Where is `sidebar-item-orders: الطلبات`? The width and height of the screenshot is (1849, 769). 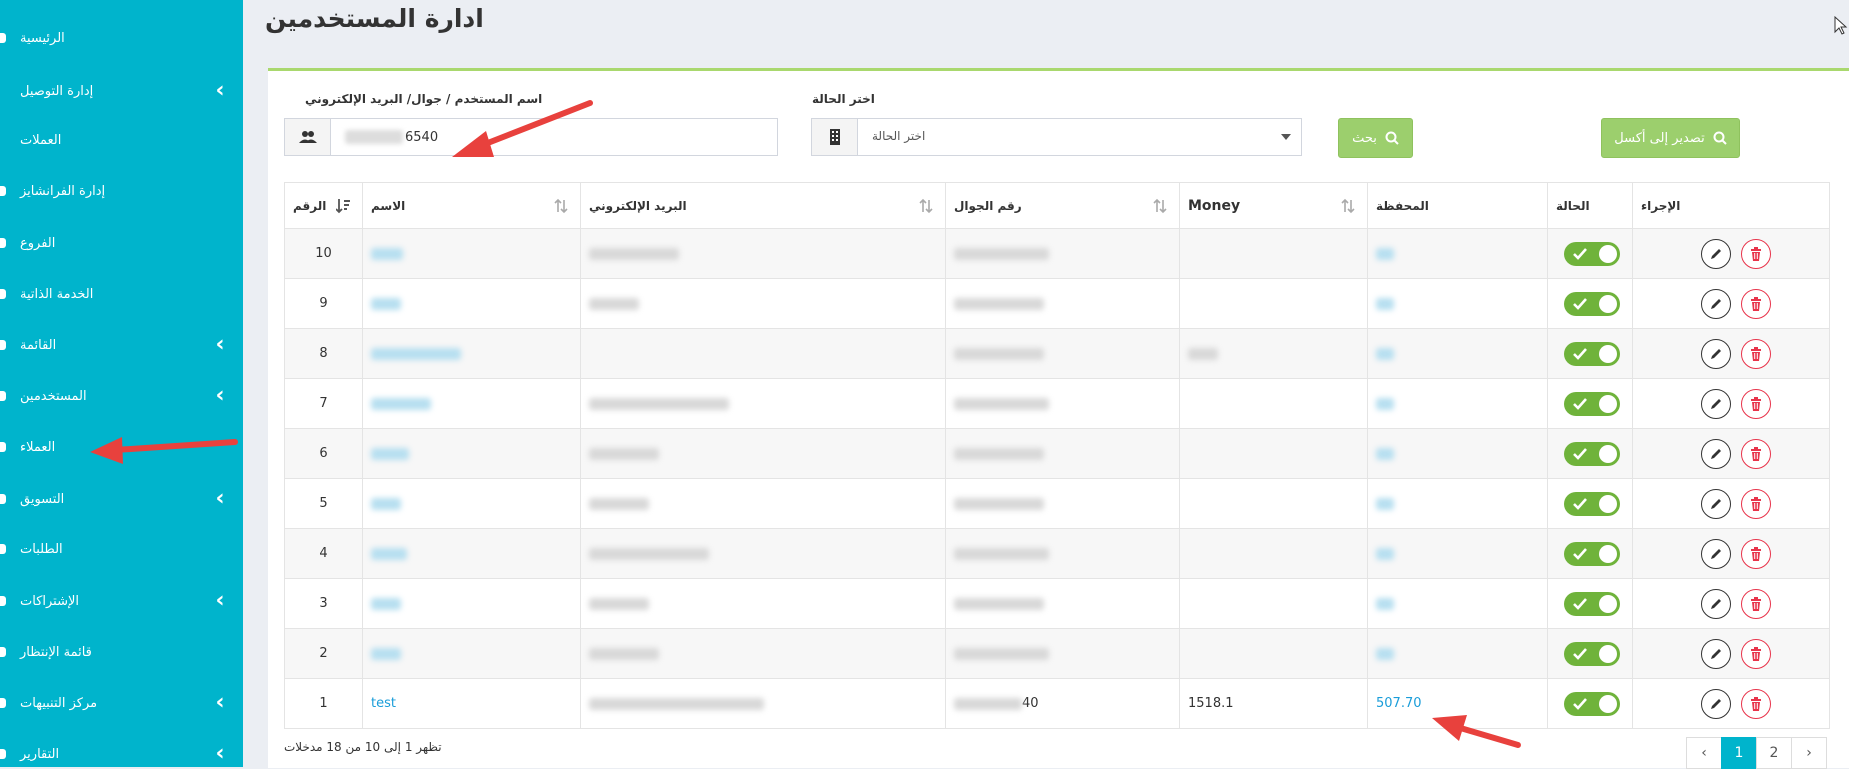 sidebar-item-orders: الطلبات is located at coordinates (121, 549).